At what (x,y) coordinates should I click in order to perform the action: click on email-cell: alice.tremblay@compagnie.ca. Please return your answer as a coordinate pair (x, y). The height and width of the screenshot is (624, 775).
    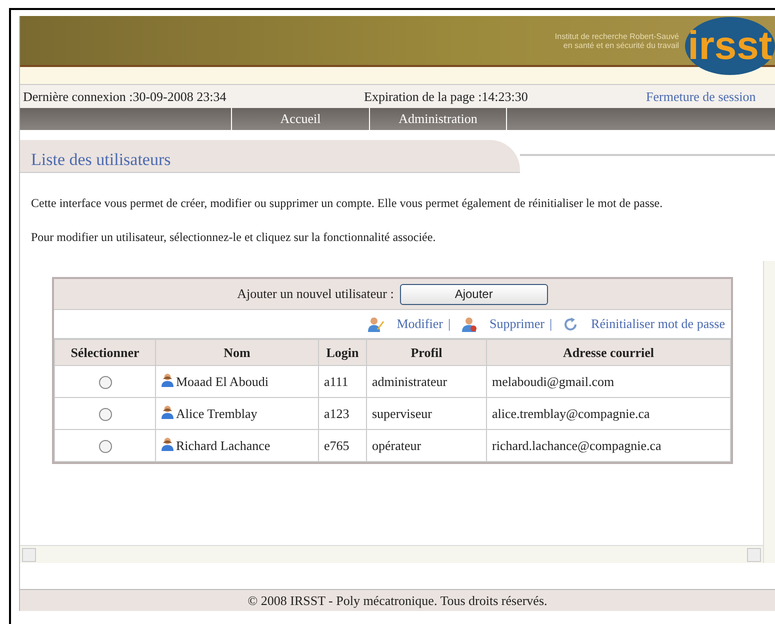
    Looking at the image, I should click on (608, 414).